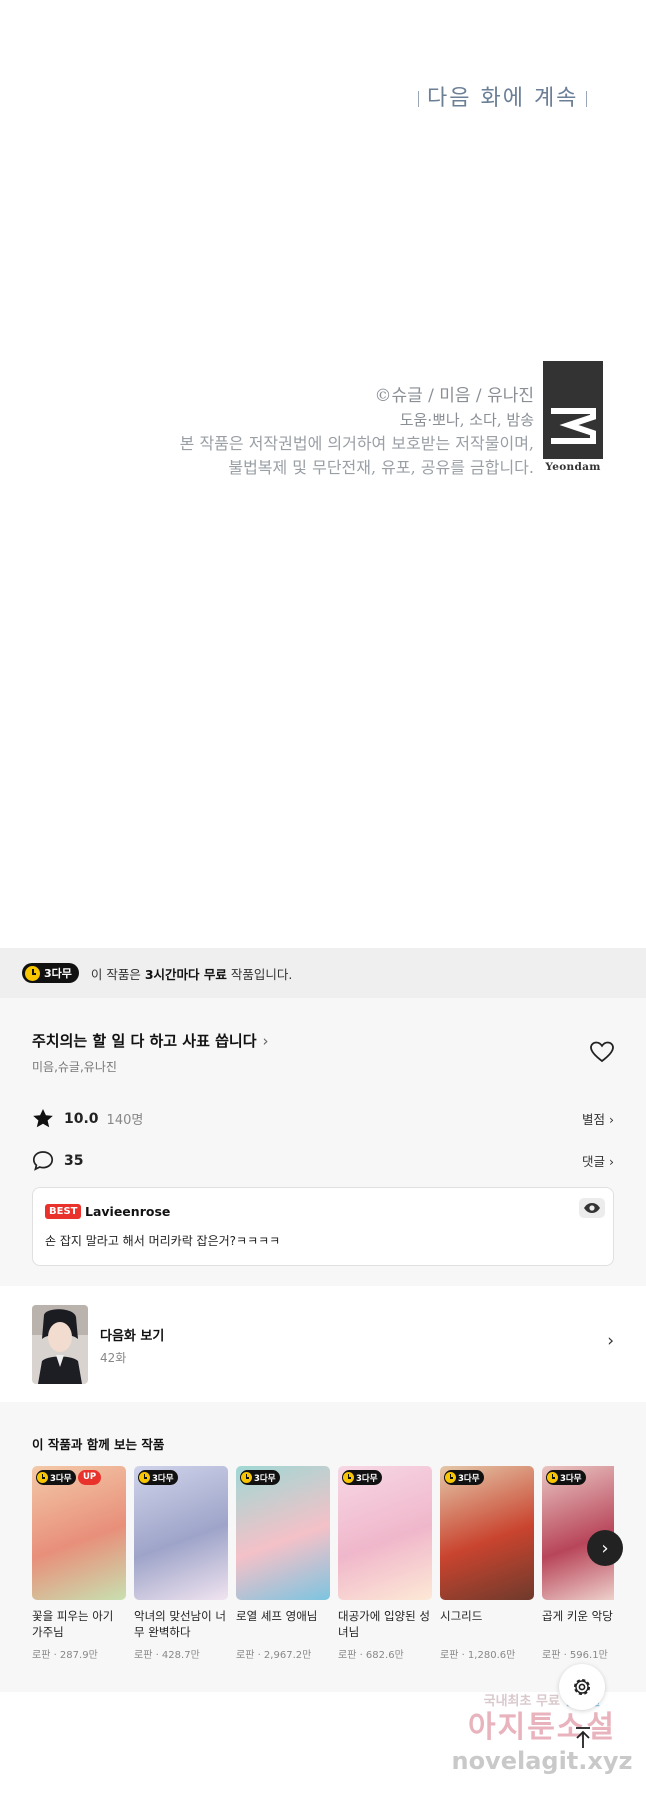  I want to click on best-comment-text: 손 잡지 말라고 해서 머리카락 잡은거?ㅋㅋㅋㅋ, so click(163, 1241).